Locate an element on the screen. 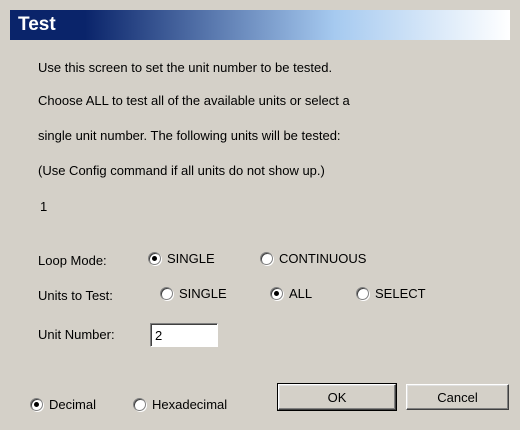 This screenshot has width=520, height=430. loop-mode-label: Loop Mode: is located at coordinates (72, 260).